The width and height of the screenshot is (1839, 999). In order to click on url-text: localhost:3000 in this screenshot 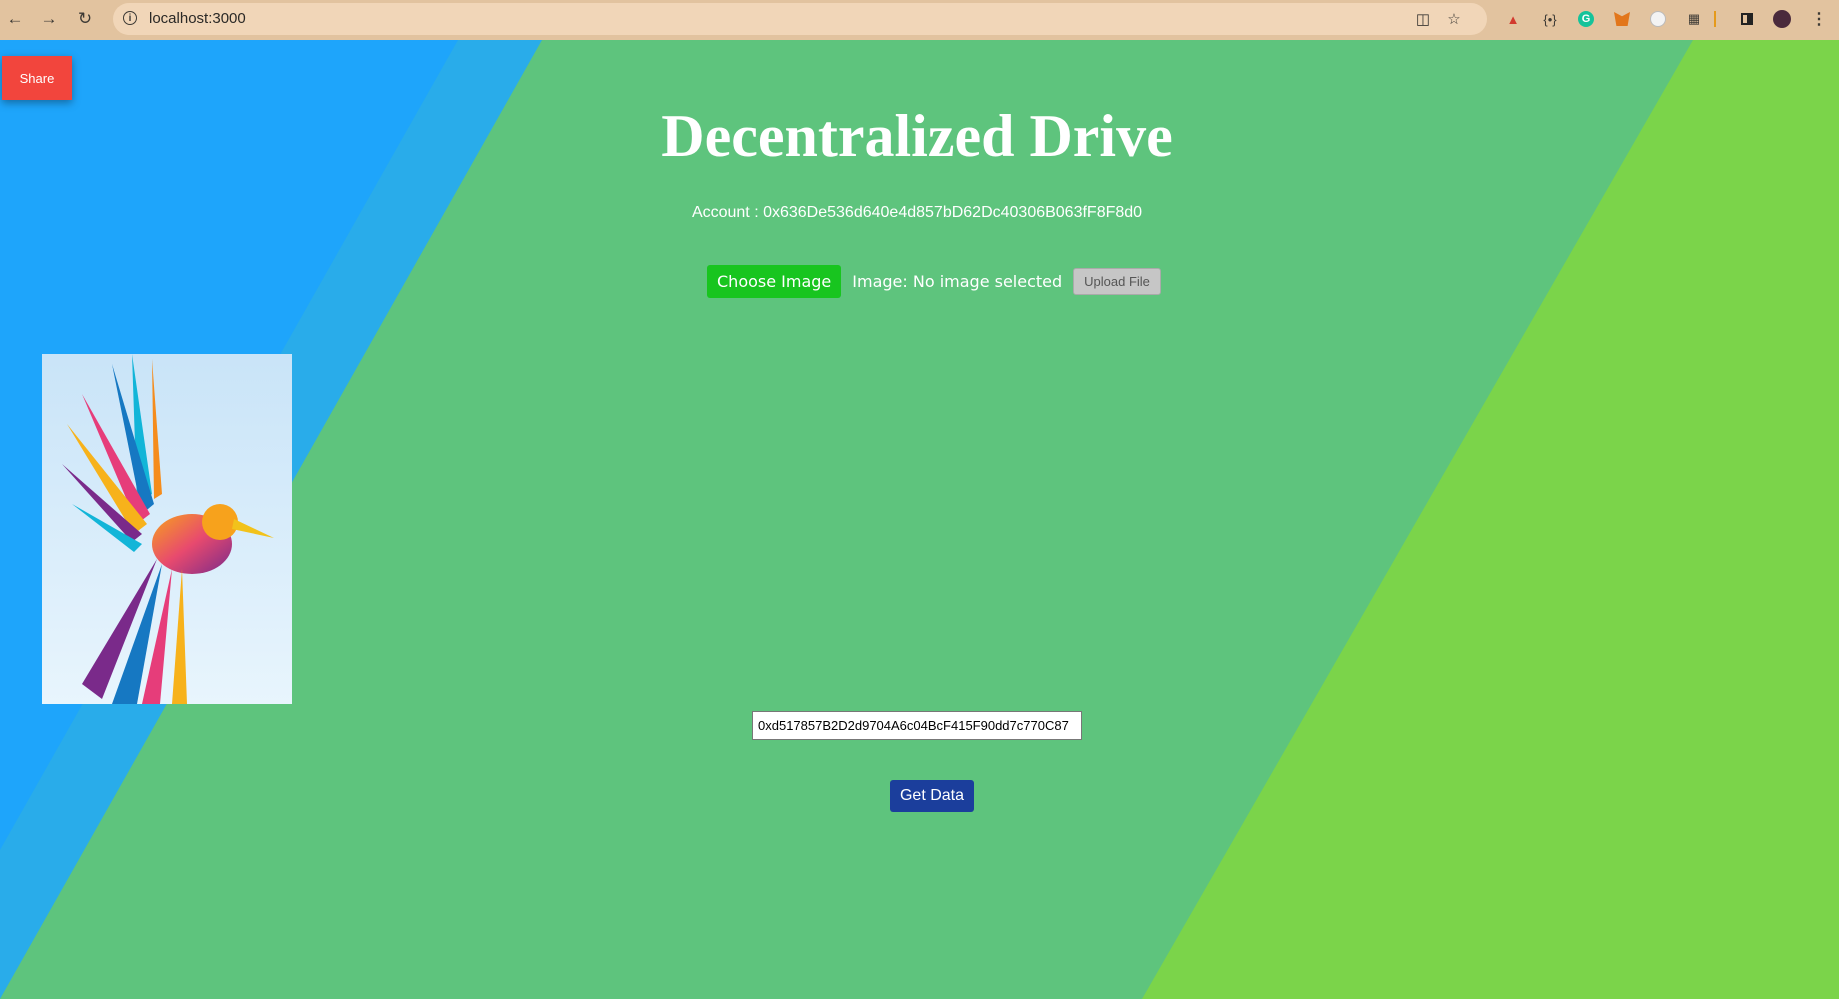, I will do `click(197, 18)`.